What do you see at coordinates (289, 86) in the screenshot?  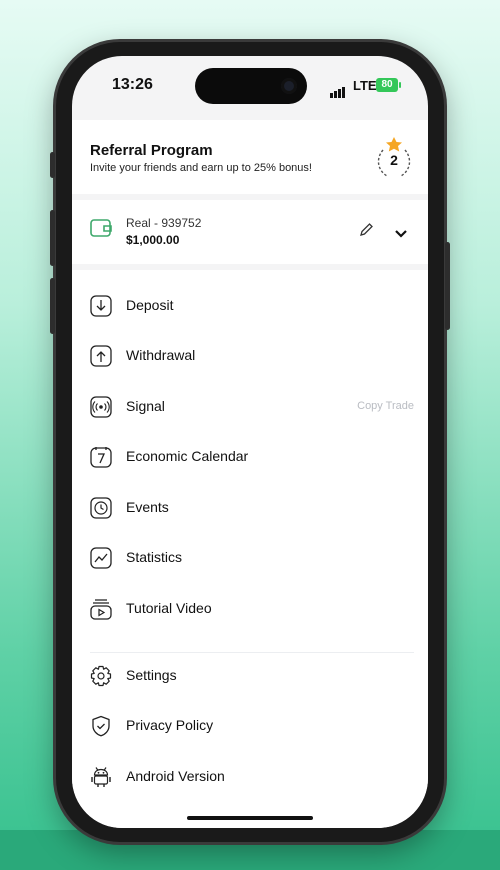 I see `camera-icon` at bounding box center [289, 86].